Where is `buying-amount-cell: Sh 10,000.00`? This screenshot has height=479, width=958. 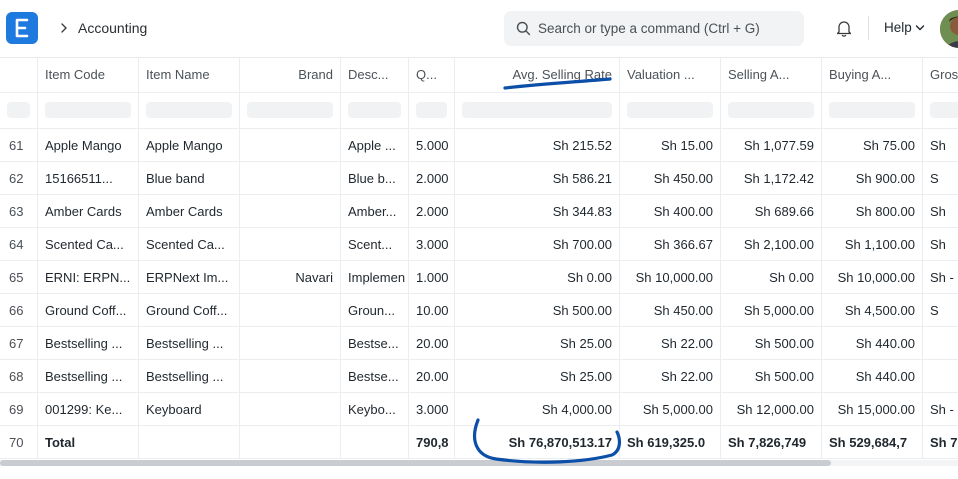 buying-amount-cell: Sh 10,000.00 is located at coordinates (872, 277).